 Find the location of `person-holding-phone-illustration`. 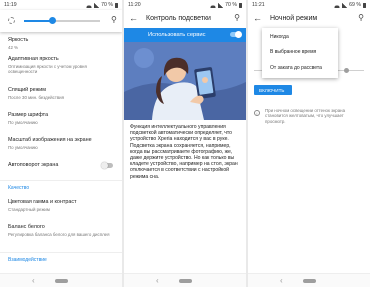

person-holding-phone-illustration is located at coordinates (185, 81).